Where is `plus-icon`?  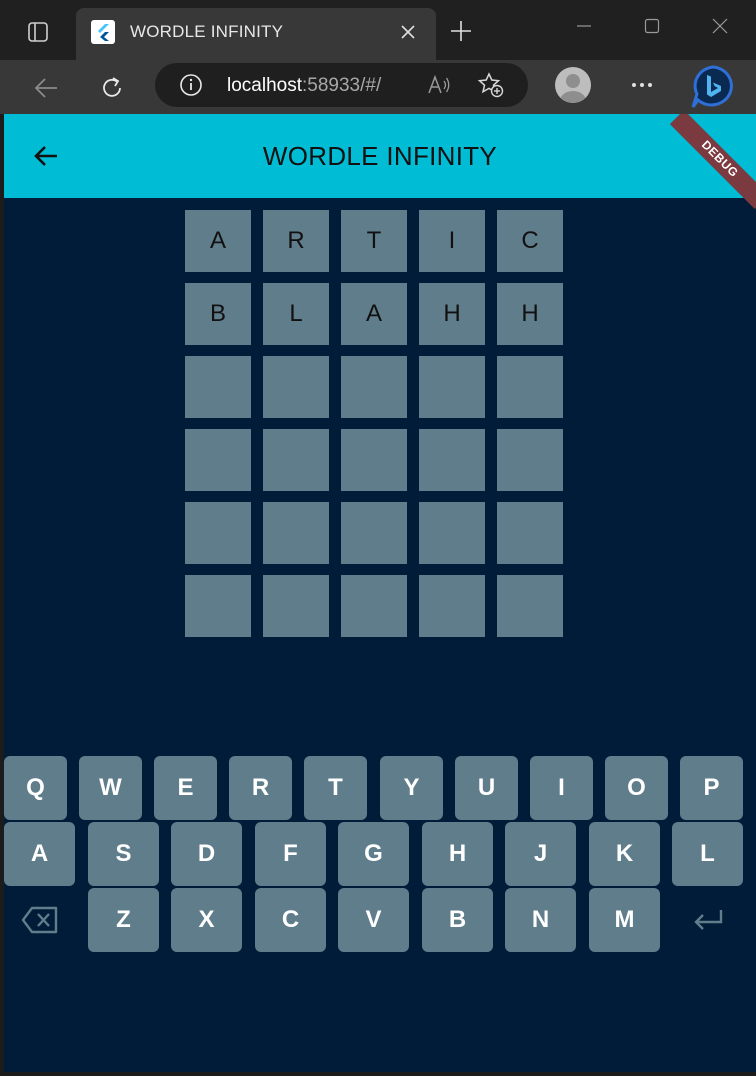
plus-icon is located at coordinates (461, 31).